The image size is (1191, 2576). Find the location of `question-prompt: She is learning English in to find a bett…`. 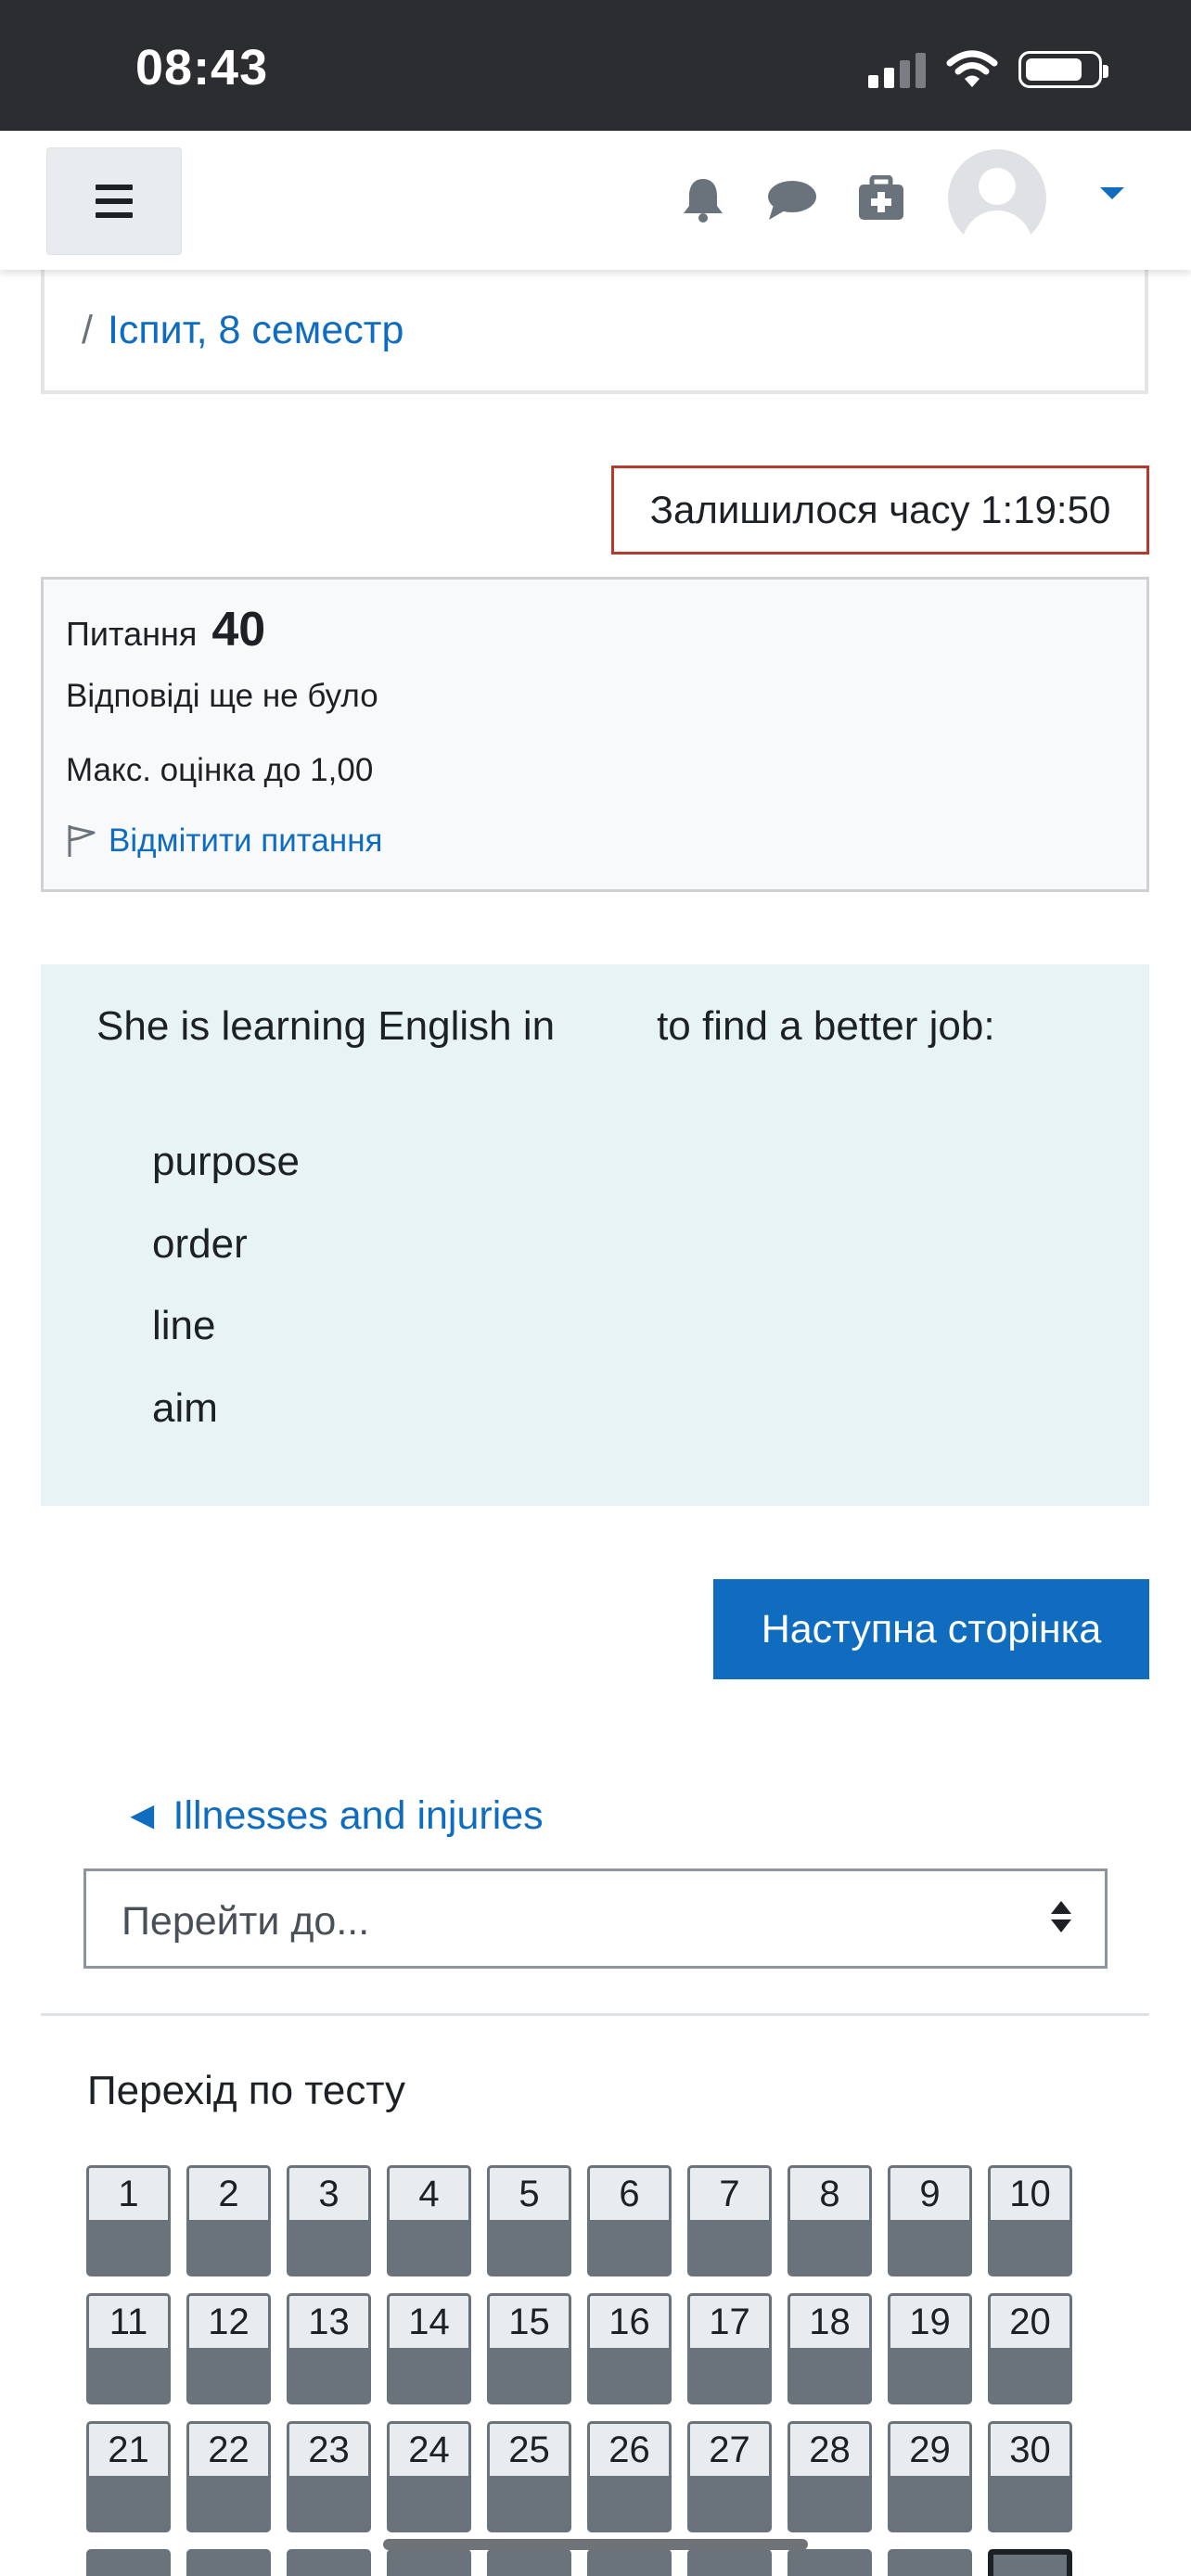

question-prompt: She is learning English in to find a bett… is located at coordinates (545, 1026).